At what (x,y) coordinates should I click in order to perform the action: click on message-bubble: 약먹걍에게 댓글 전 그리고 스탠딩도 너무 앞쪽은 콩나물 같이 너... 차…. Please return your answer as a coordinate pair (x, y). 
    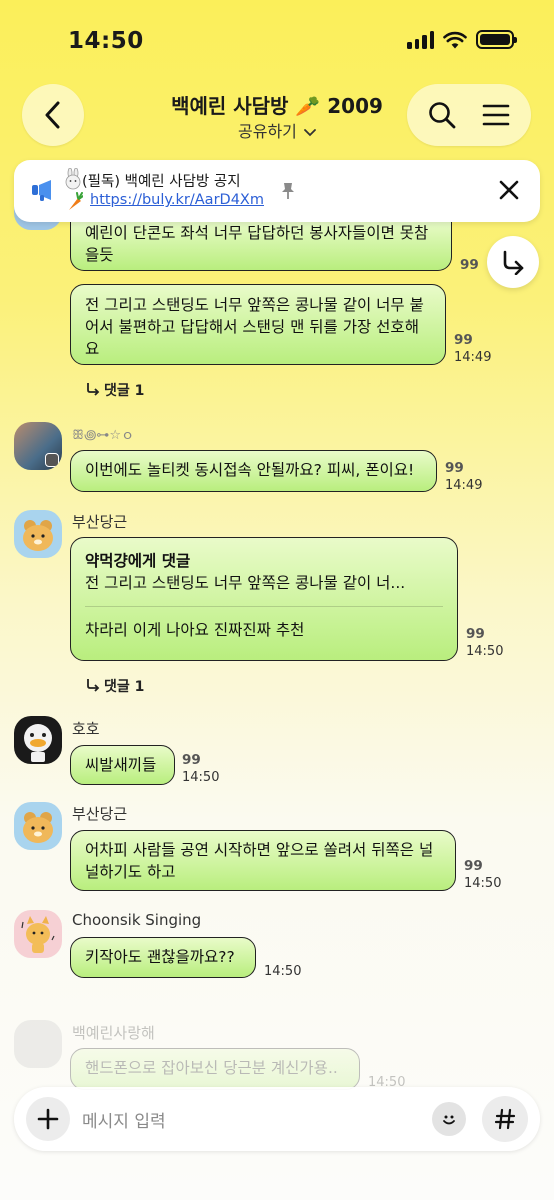
    Looking at the image, I should click on (264, 599).